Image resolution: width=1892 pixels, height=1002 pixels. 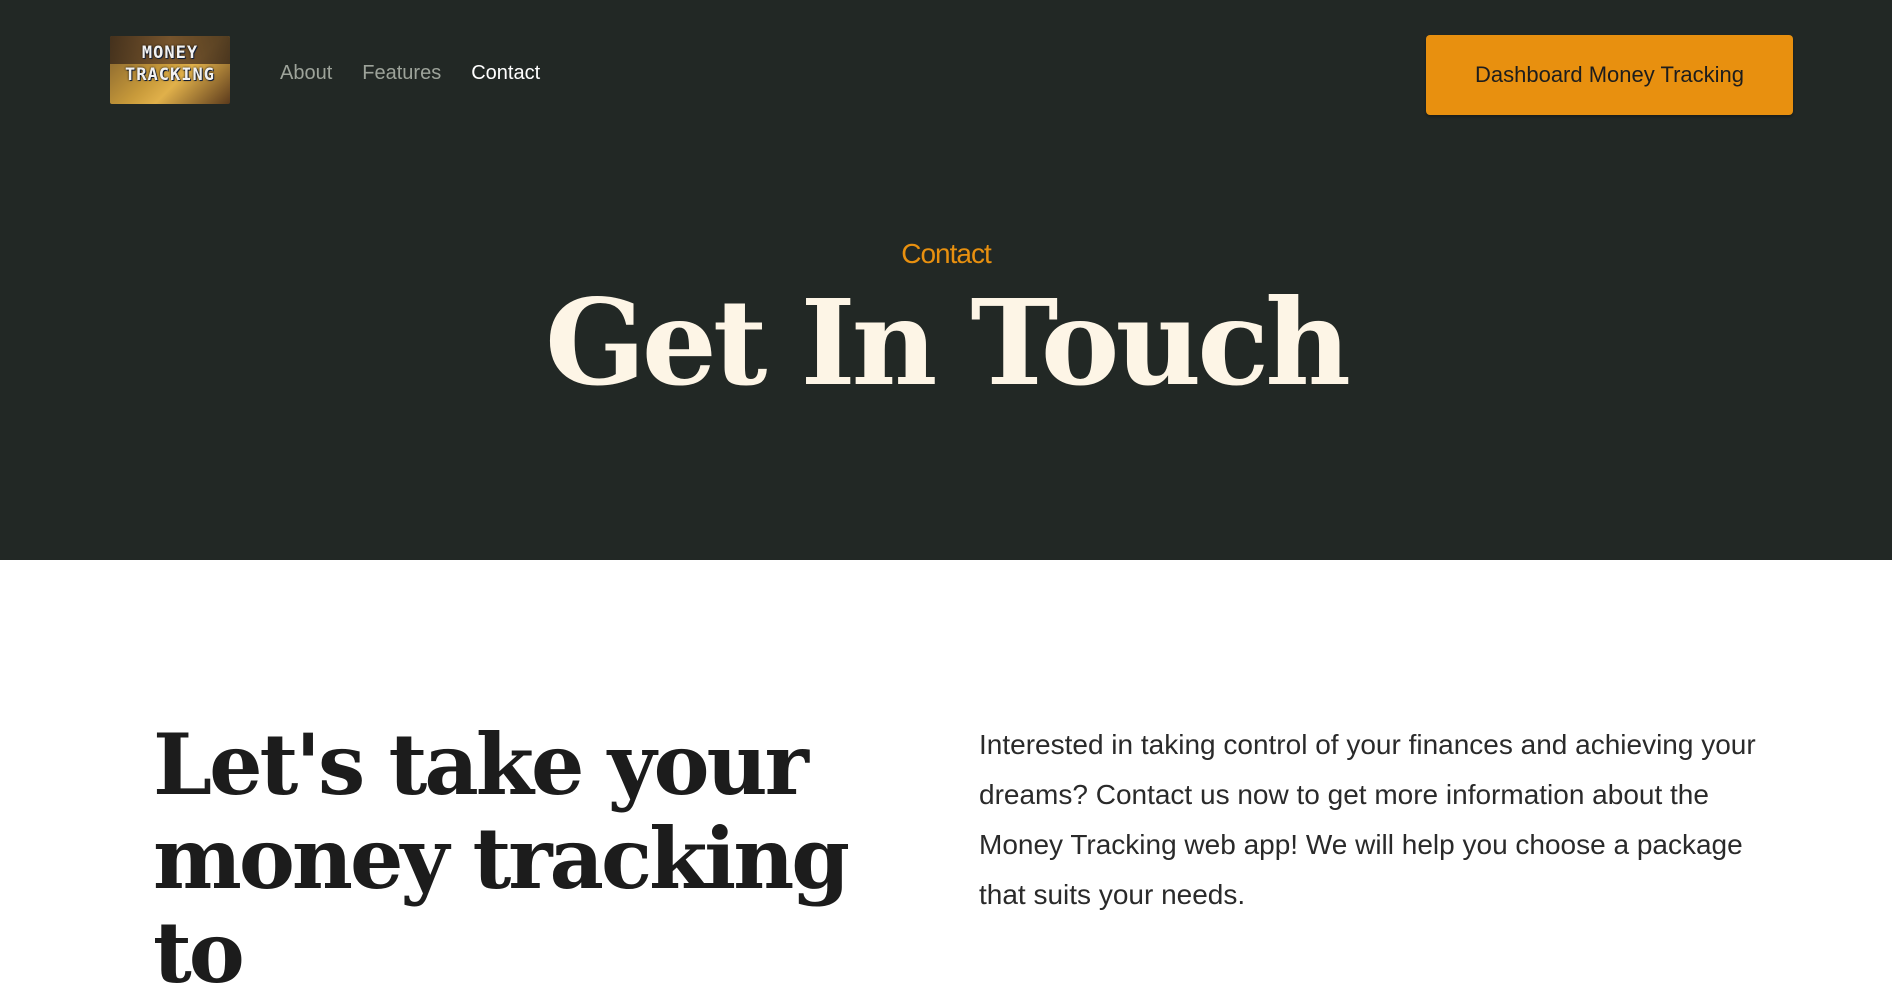 I want to click on main-nav: About Features Contact, so click(x=410, y=73).